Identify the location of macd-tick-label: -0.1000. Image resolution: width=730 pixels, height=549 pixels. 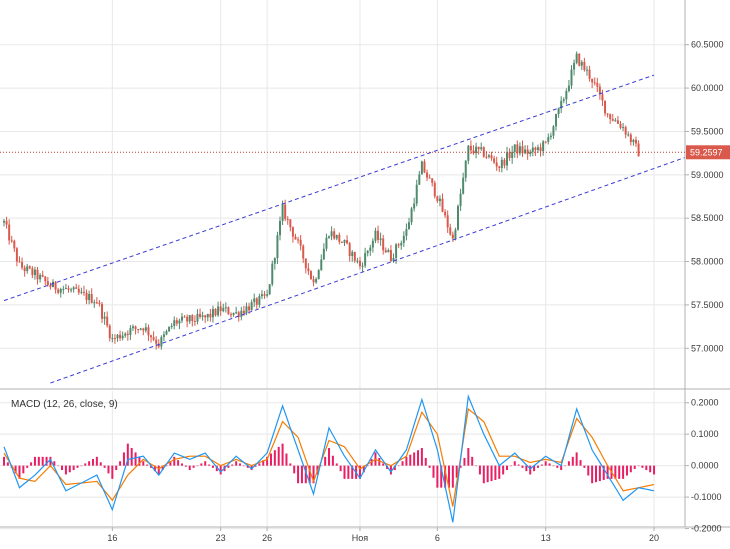
(706, 497).